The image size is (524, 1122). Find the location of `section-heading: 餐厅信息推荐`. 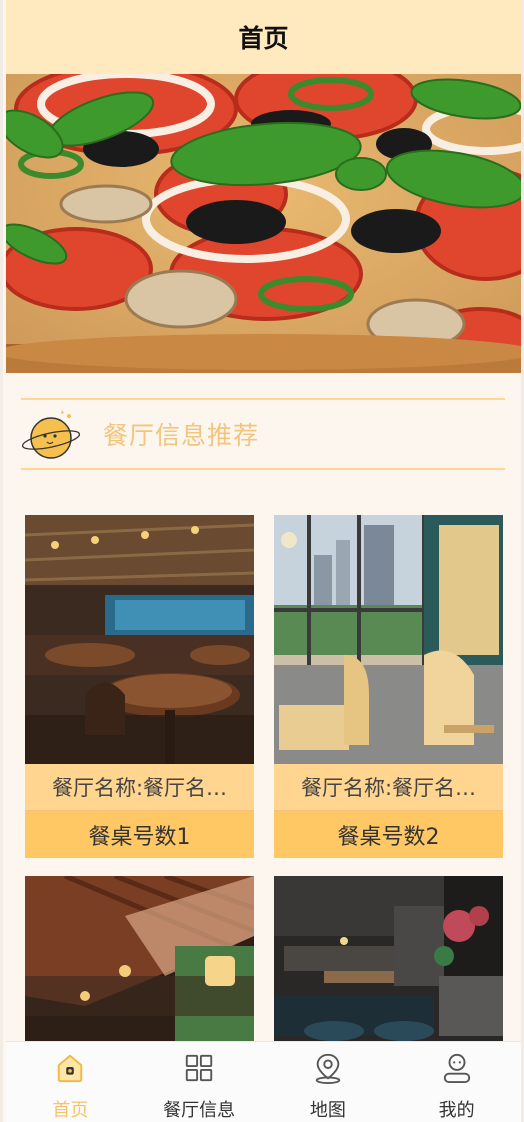

section-heading: 餐厅信息推荐 is located at coordinates (263, 434).